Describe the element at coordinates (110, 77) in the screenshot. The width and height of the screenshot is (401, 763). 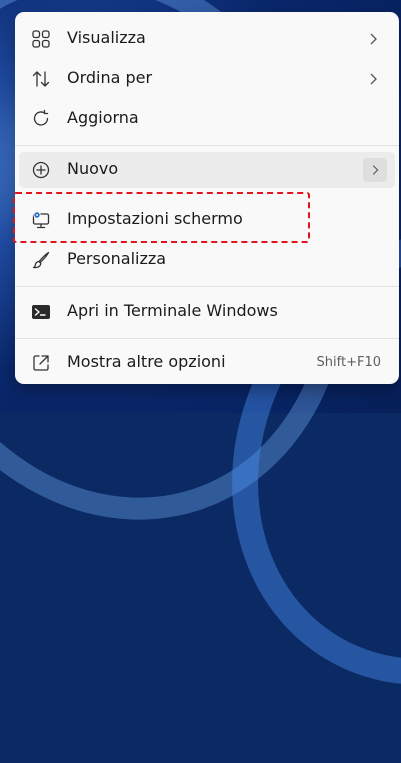
I see `menu-item-label: Ordina per` at that location.